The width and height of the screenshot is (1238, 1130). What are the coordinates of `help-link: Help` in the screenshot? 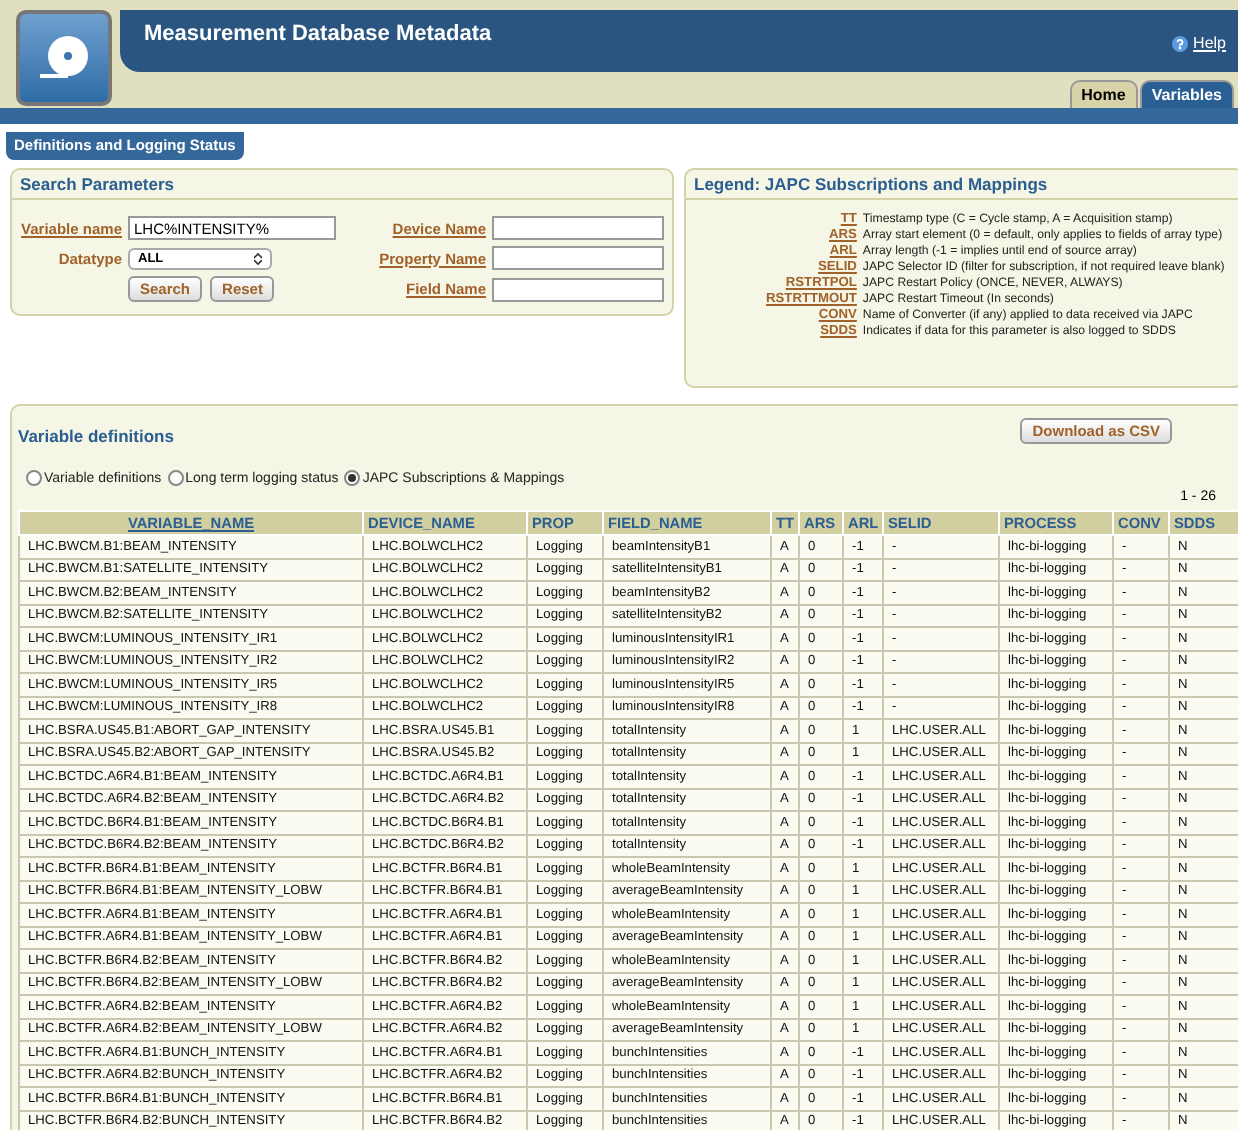 It's located at (1198, 43).